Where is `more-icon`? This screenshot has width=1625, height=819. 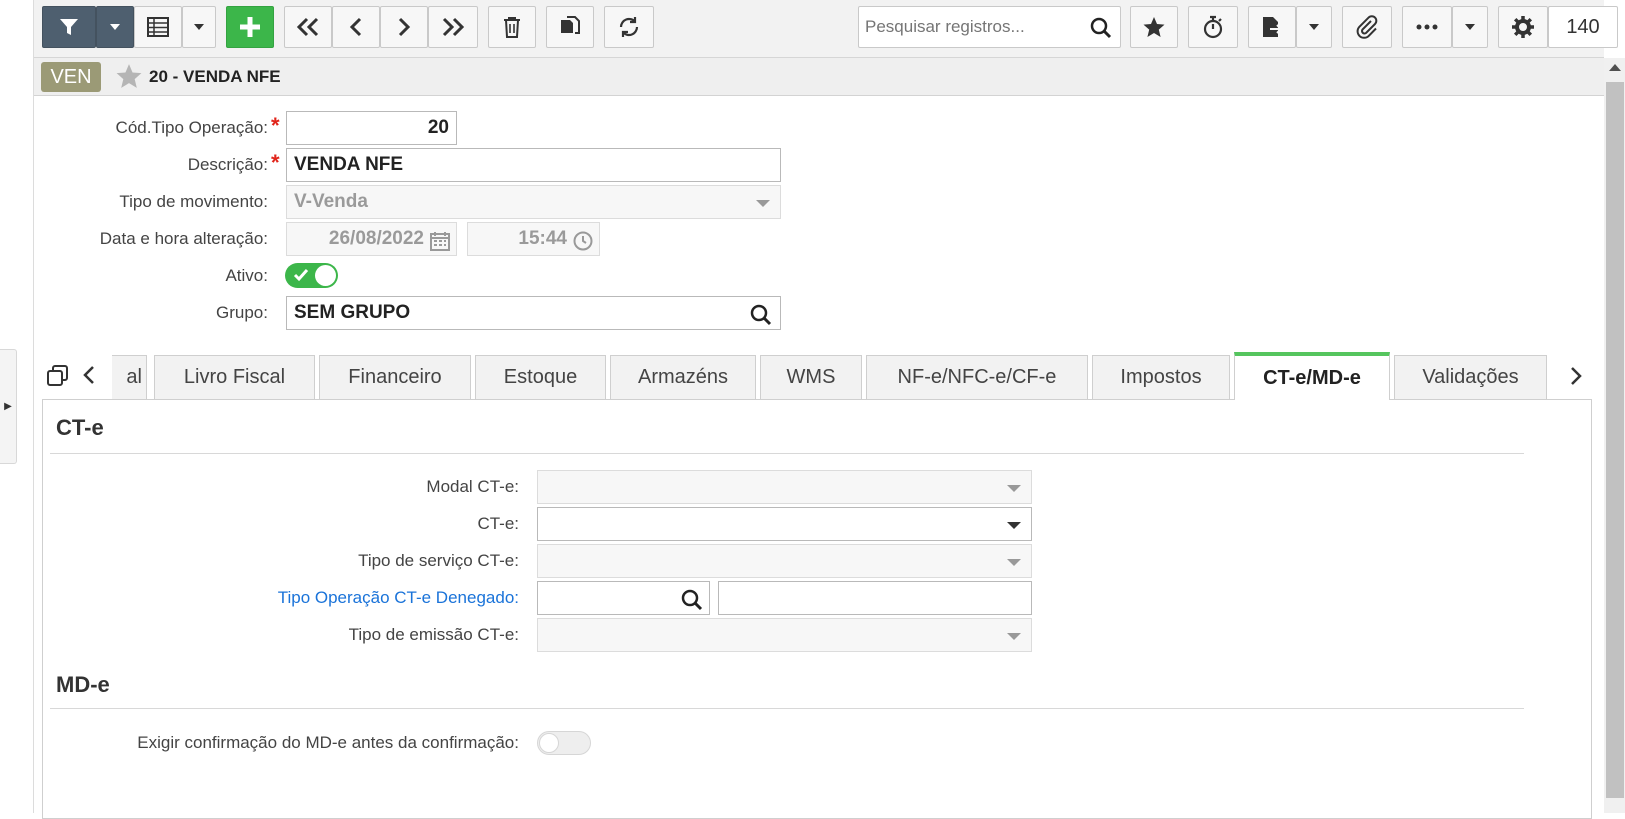
more-icon is located at coordinates (1427, 27).